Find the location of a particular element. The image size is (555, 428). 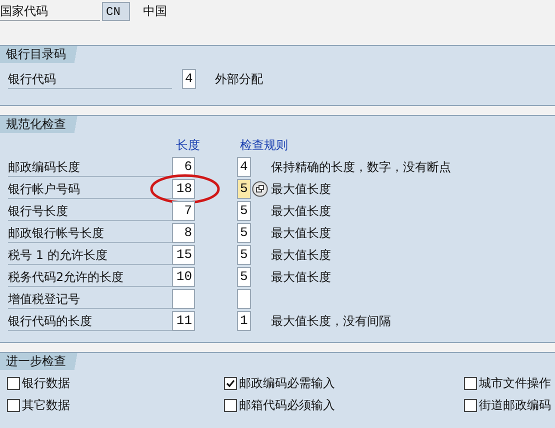

rule-description: 保持精确的长度，数字，没有断点 is located at coordinates (361, 167).